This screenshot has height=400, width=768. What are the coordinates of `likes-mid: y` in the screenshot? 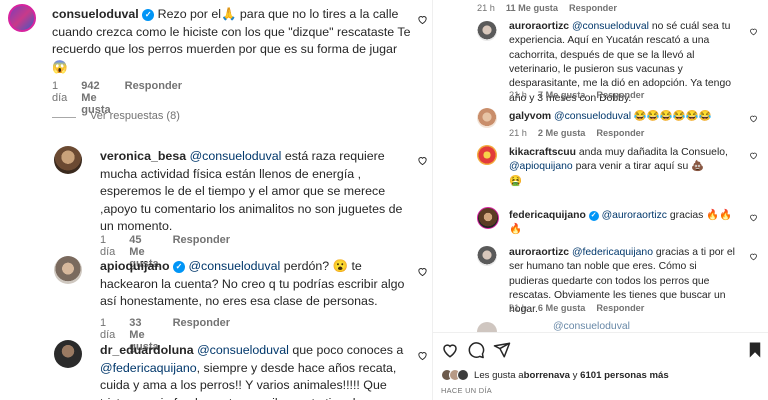 It's located at (575, 375).